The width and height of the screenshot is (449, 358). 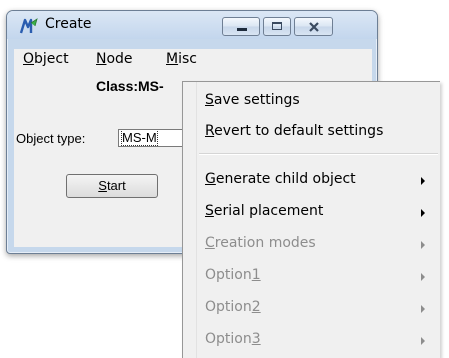 What do you see at coordinates (233, 275) in the screenshot?
I see `menu-item-option1: Option1` at bounding box center [233, 275].